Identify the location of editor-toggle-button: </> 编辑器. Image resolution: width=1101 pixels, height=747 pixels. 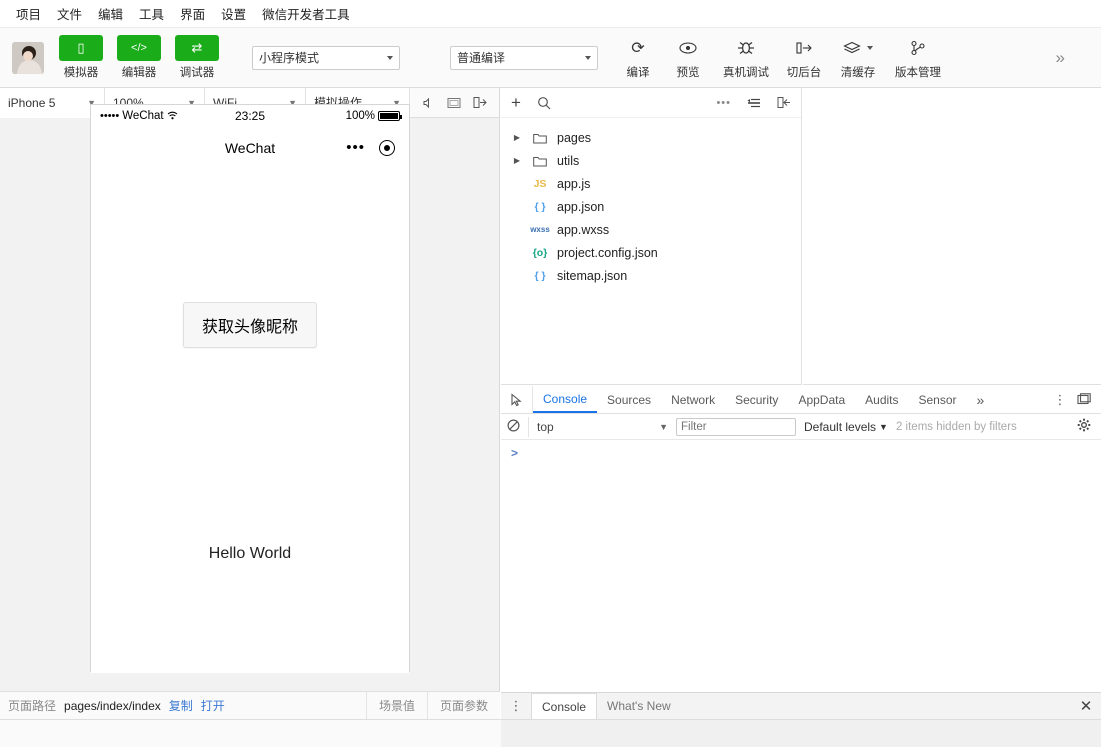
(139, 57).